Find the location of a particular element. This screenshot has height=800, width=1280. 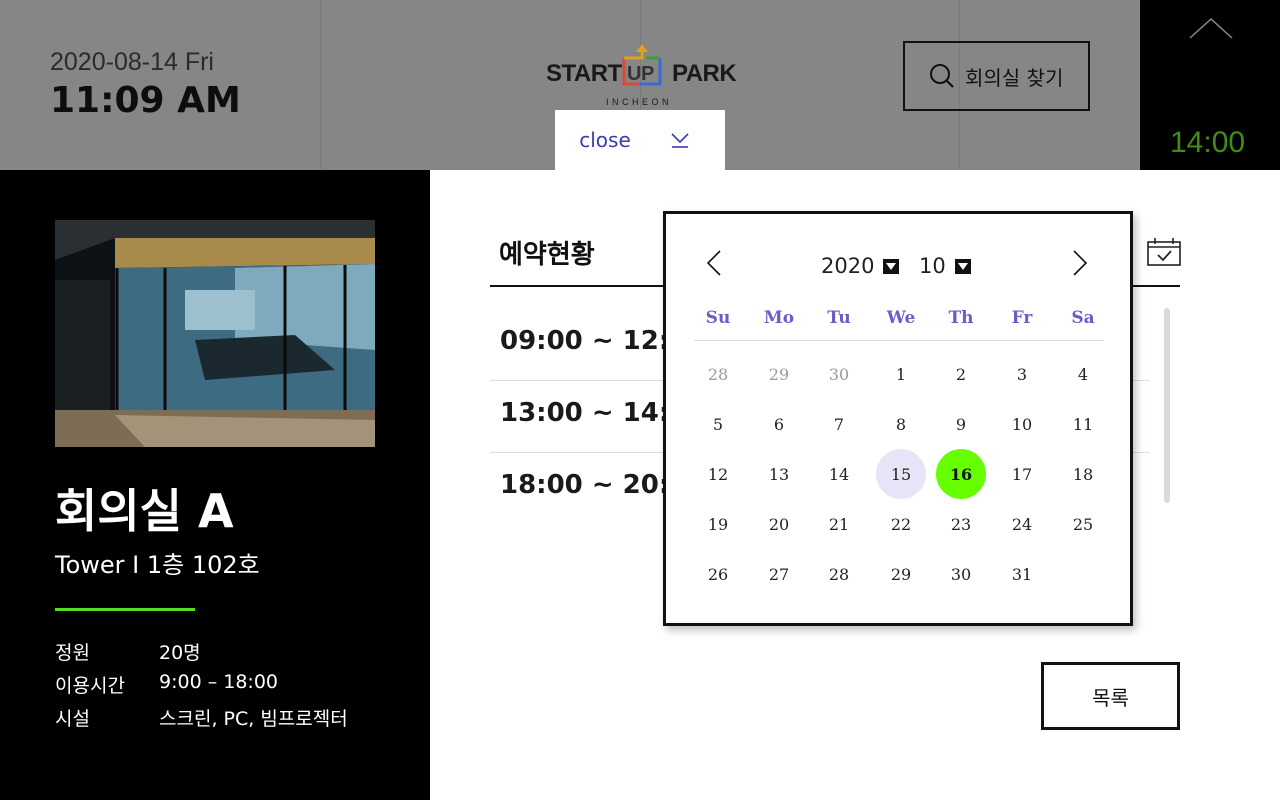

calendar-day: 21 is located at coordinates (839, 524).